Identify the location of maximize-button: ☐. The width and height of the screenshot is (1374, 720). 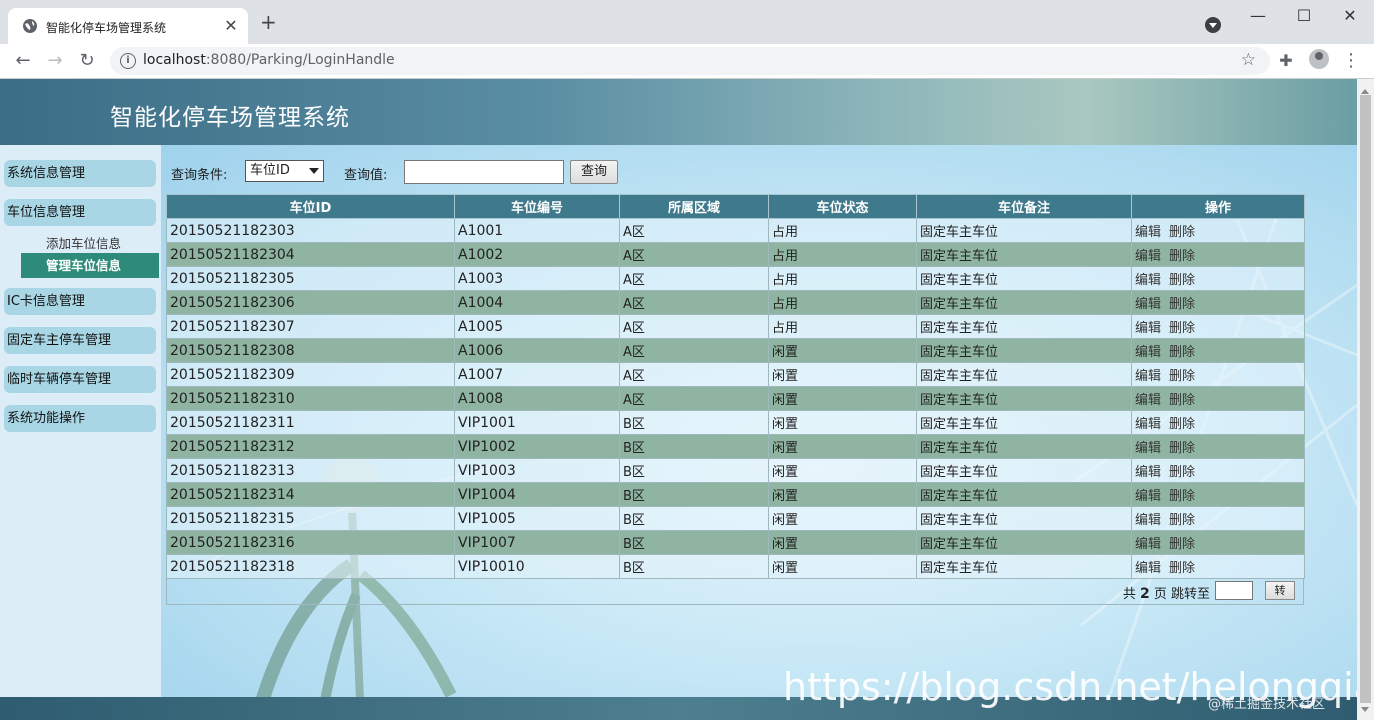
(1304, 15).